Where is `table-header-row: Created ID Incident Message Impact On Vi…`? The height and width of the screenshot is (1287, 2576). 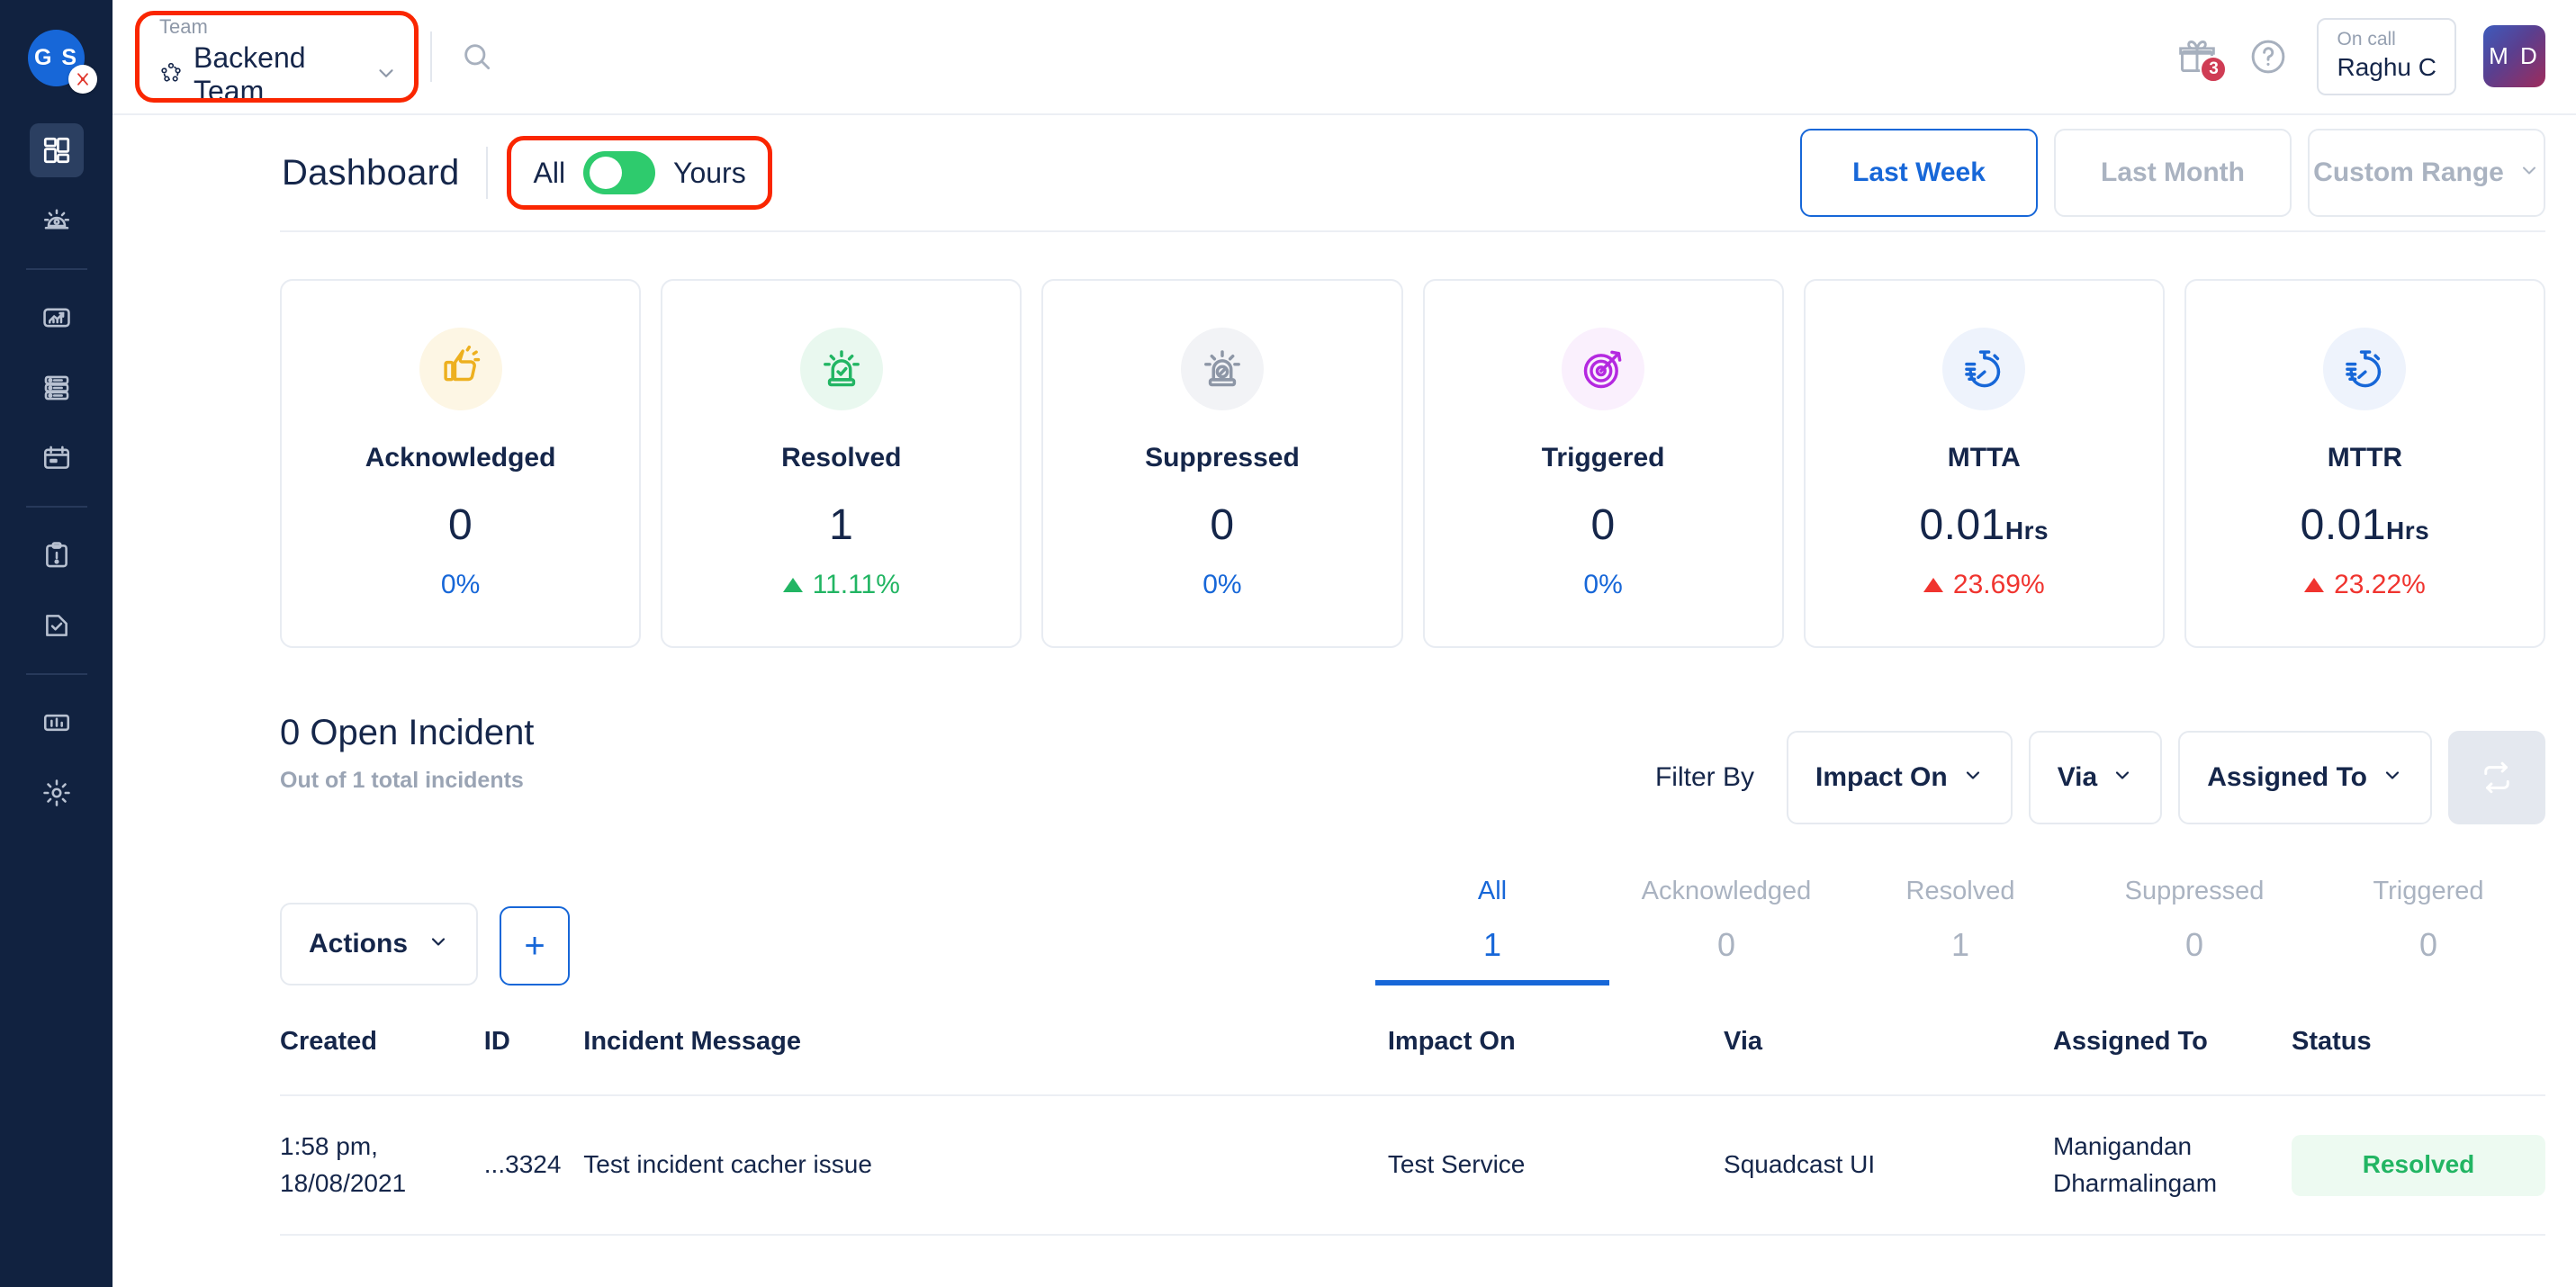 table-header-row: Created ID Incident Message Impact On Vi… is located at coordinates (1412, 1043).